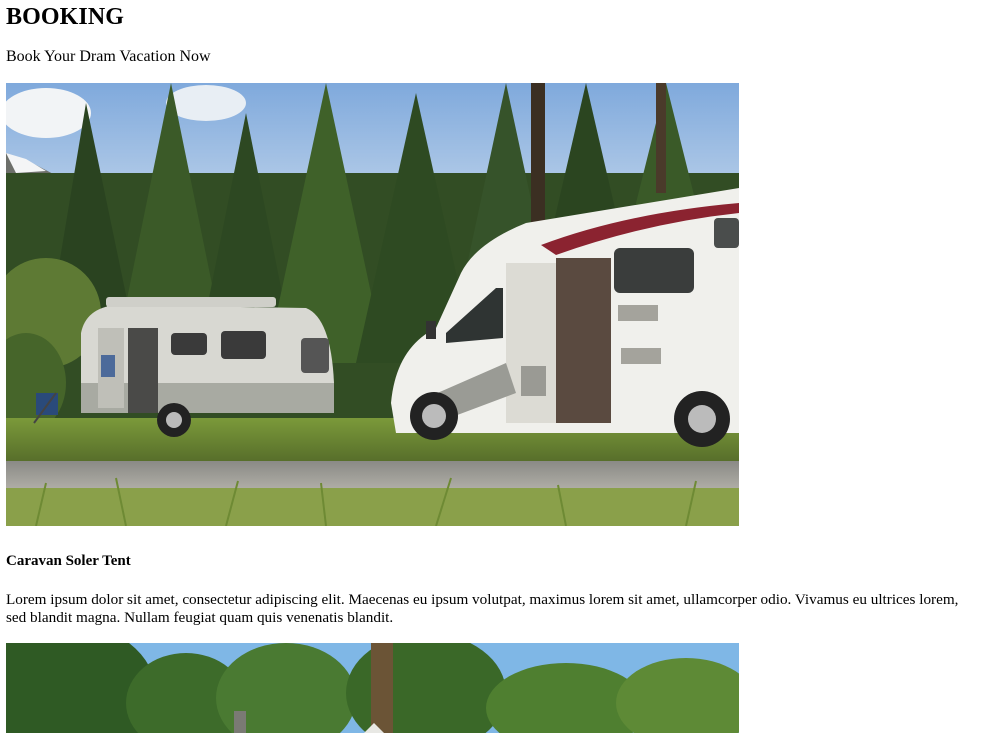 The width and height of the screenshot is (1000, 733). I want to click on page-title: BOOKING, so click(65, 17).